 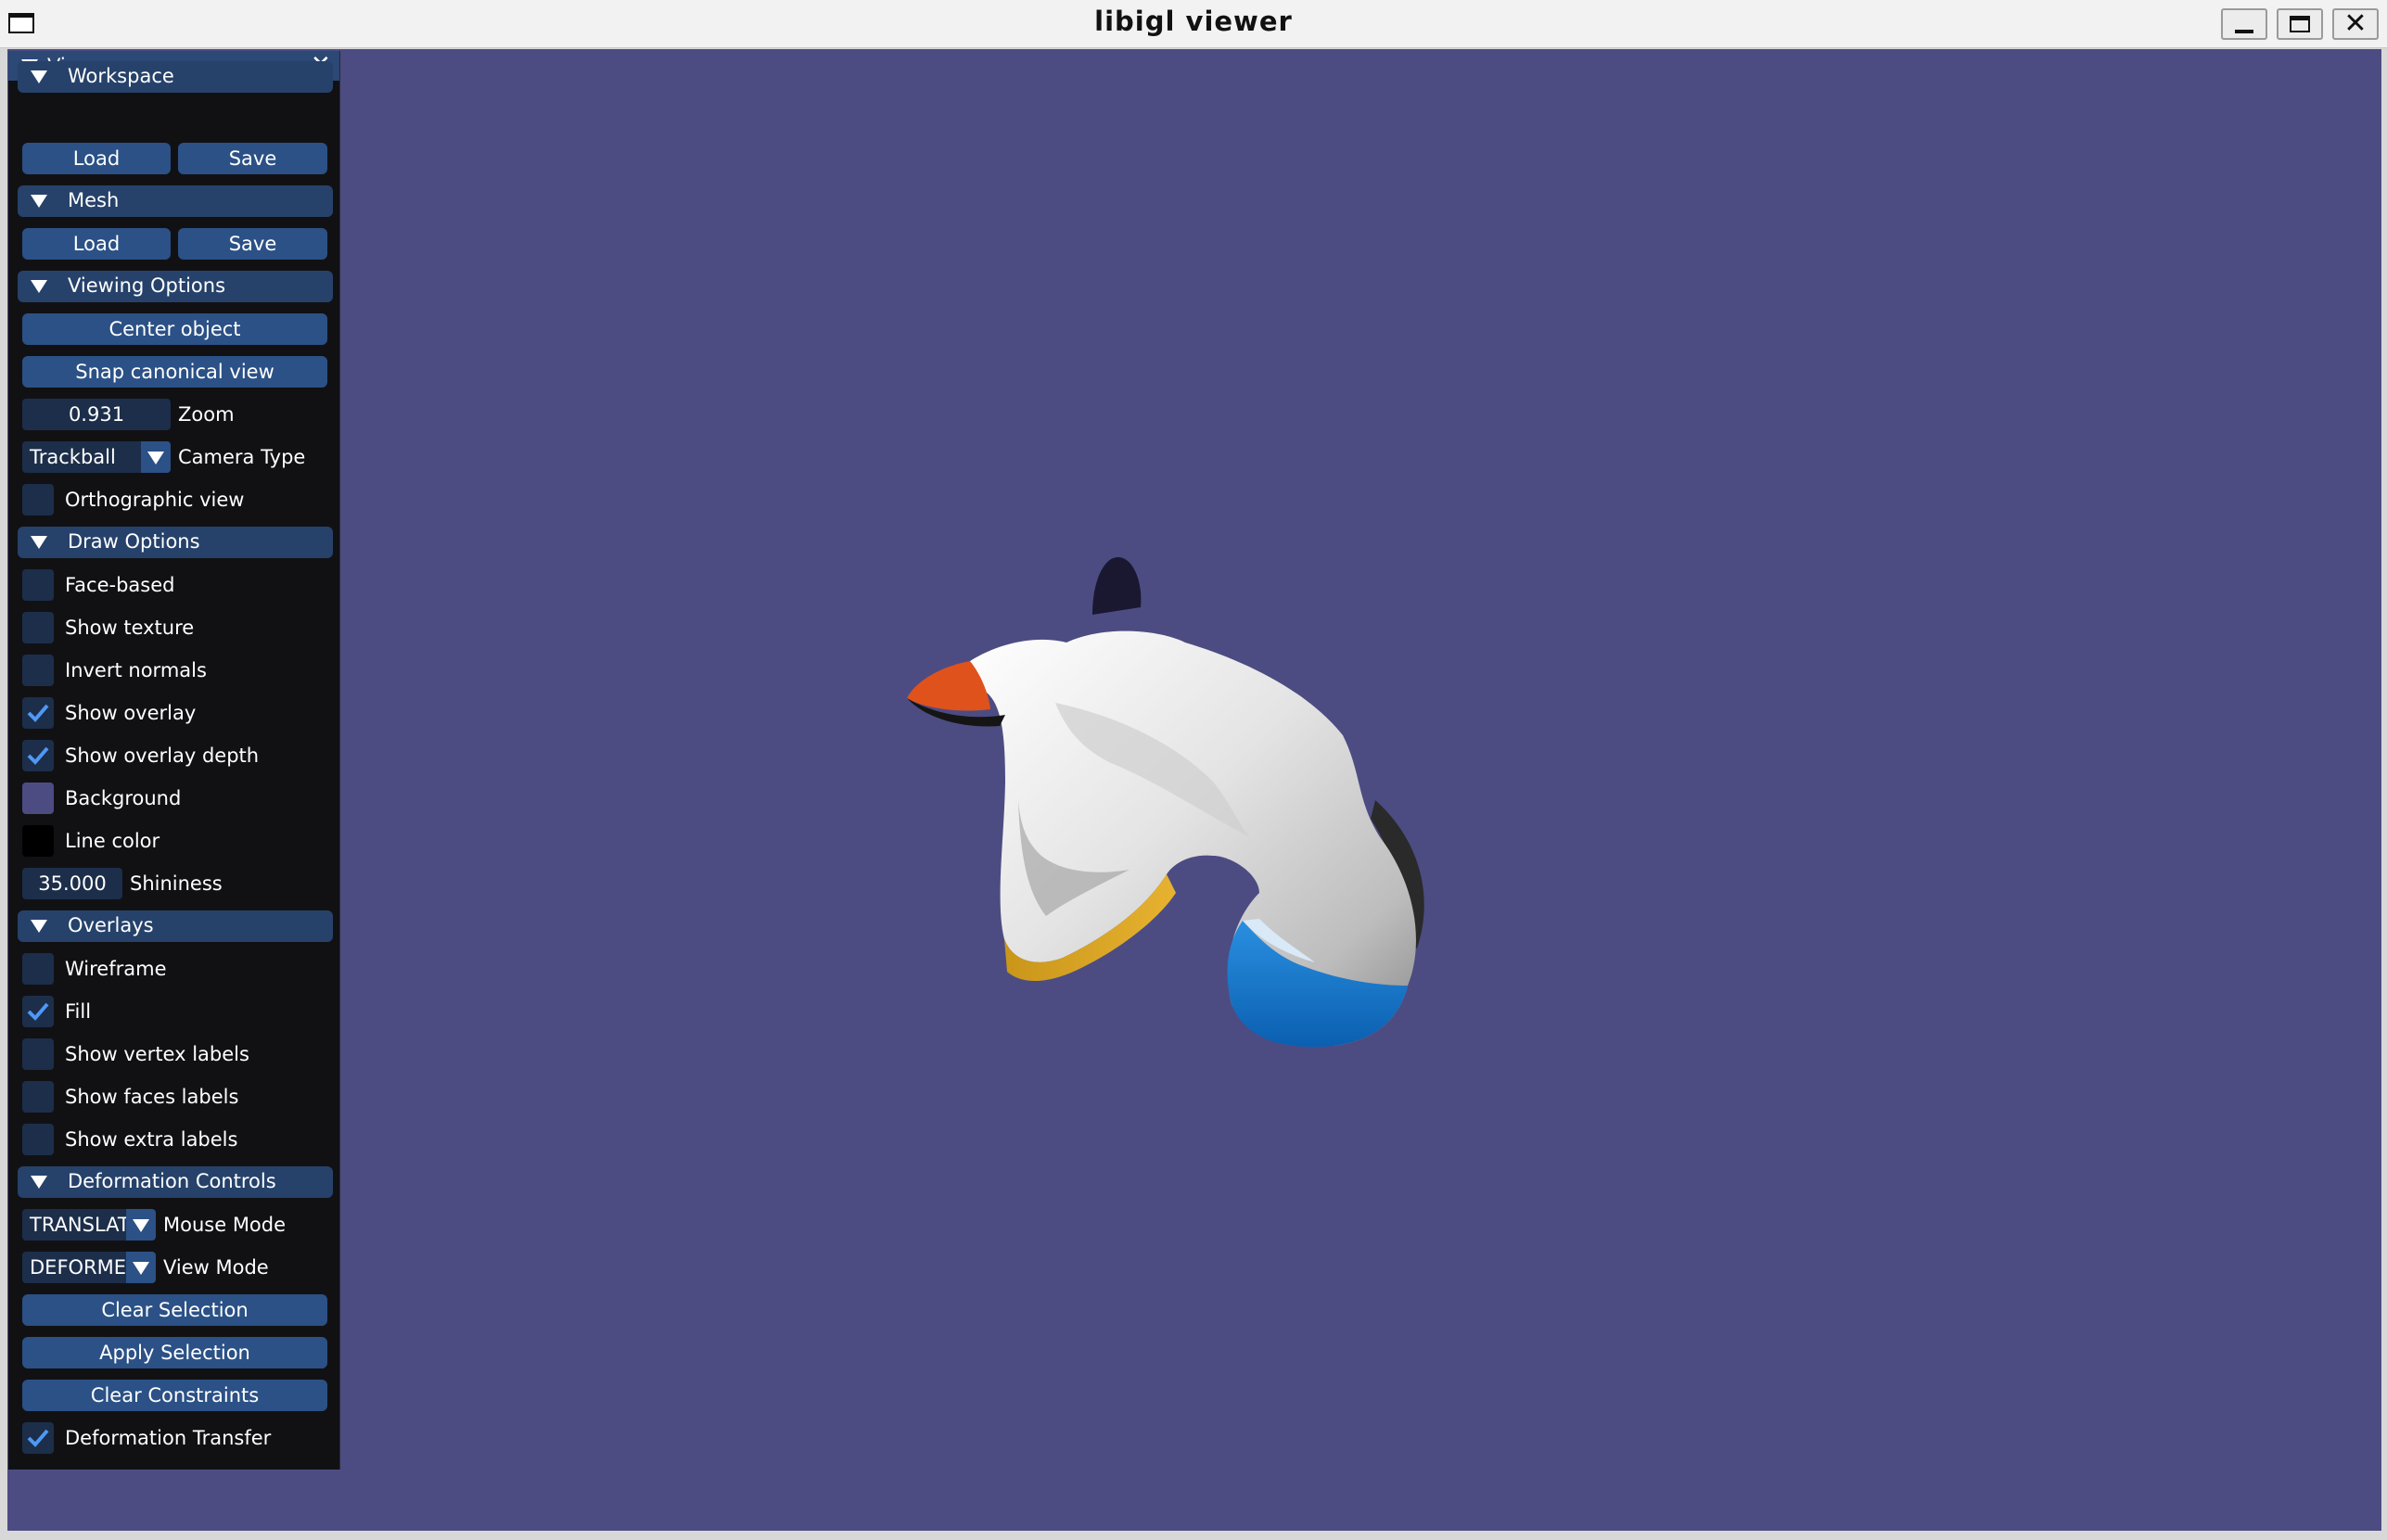 I want to click on show-overlay-checkbox, so click(x=38, y=713).